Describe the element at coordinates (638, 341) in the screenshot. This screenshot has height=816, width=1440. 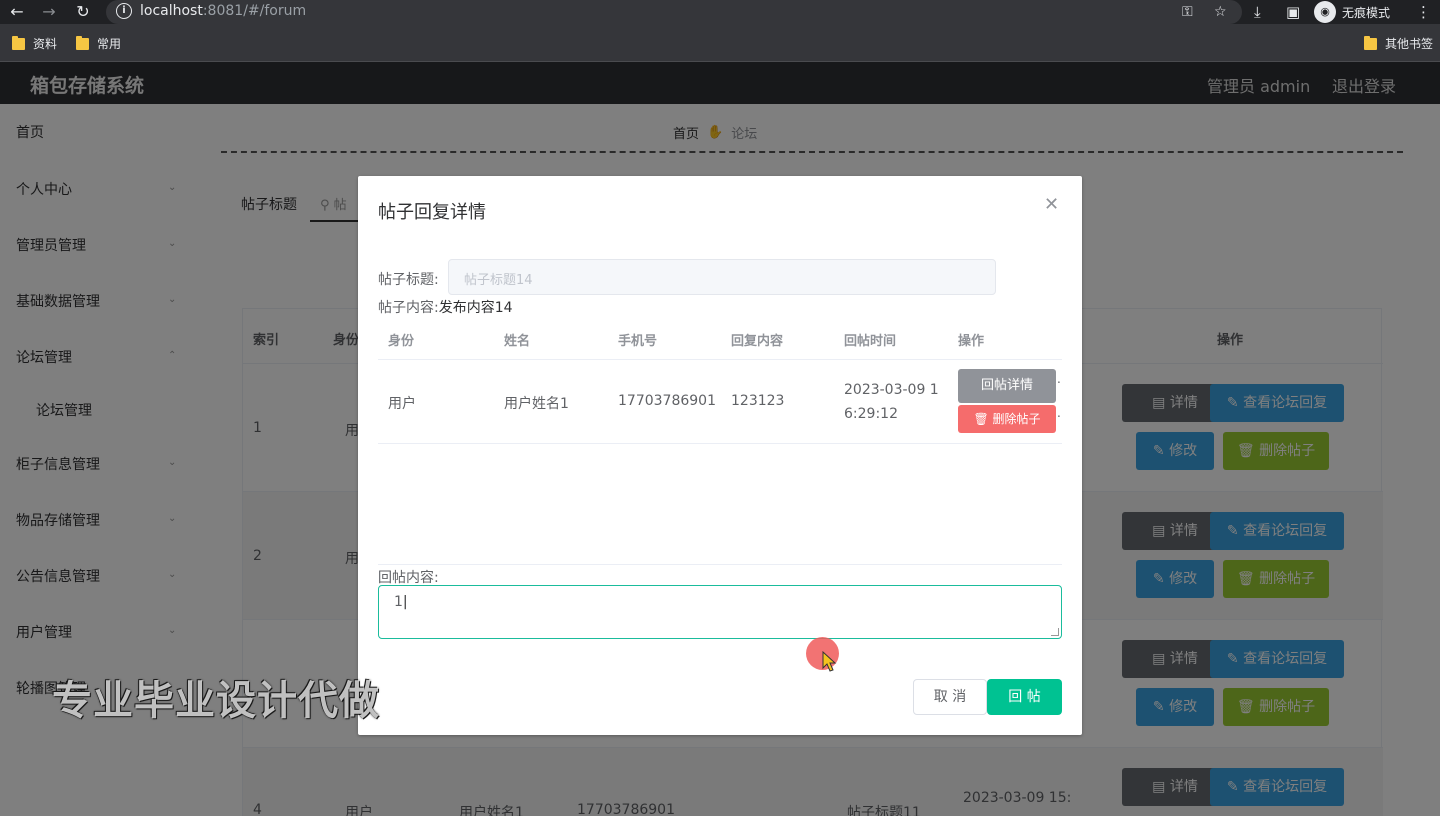
I see `column-header-phone: 手机号` at that location.